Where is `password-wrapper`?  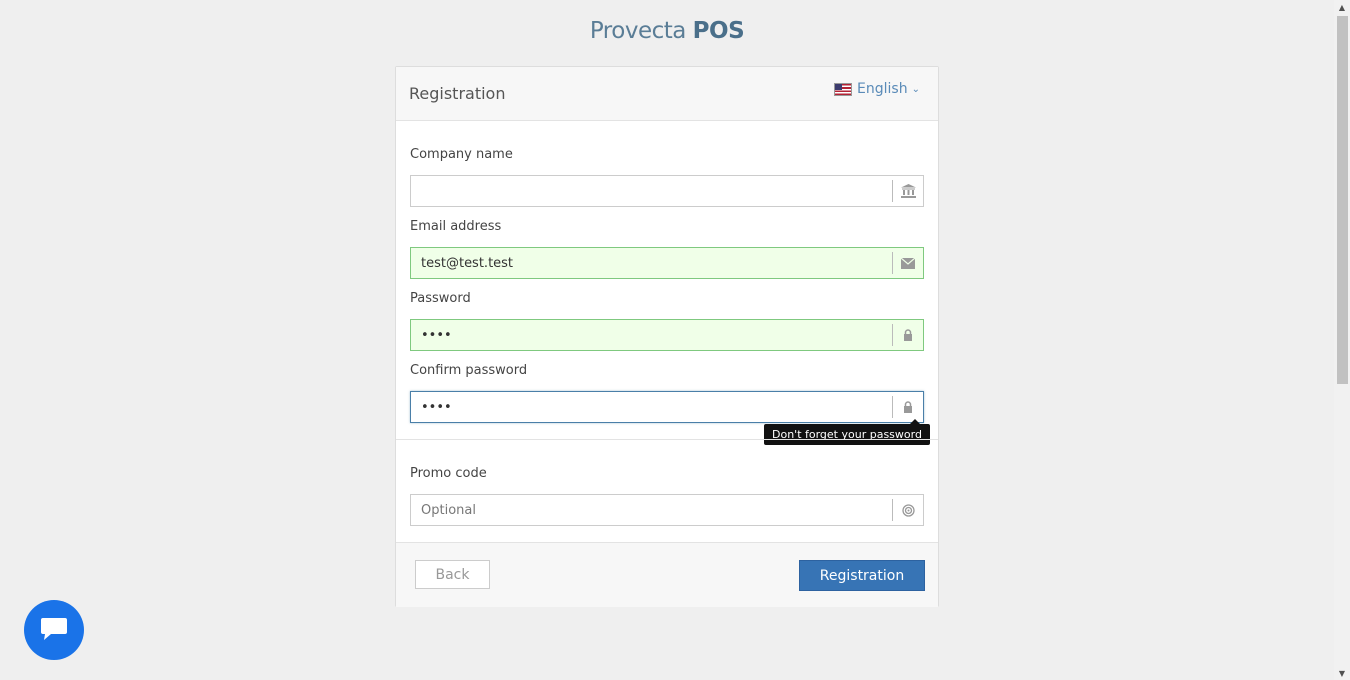
password-wrapper is located at coordinates (667, 335).